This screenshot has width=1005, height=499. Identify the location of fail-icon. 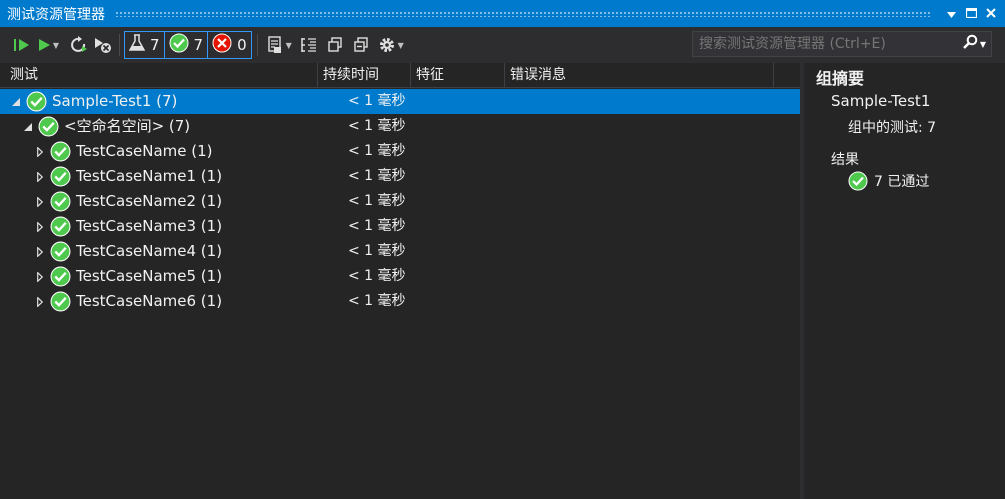
(222, 45).